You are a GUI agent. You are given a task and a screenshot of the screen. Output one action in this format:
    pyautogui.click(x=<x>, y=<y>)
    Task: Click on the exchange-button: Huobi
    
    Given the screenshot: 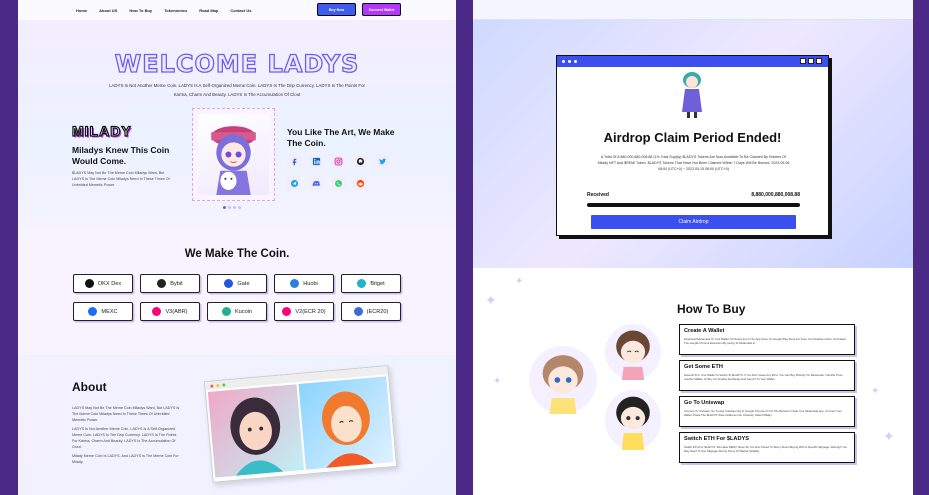 What is the action you would take?
    pyautogui.click(x=304, y=283)
    